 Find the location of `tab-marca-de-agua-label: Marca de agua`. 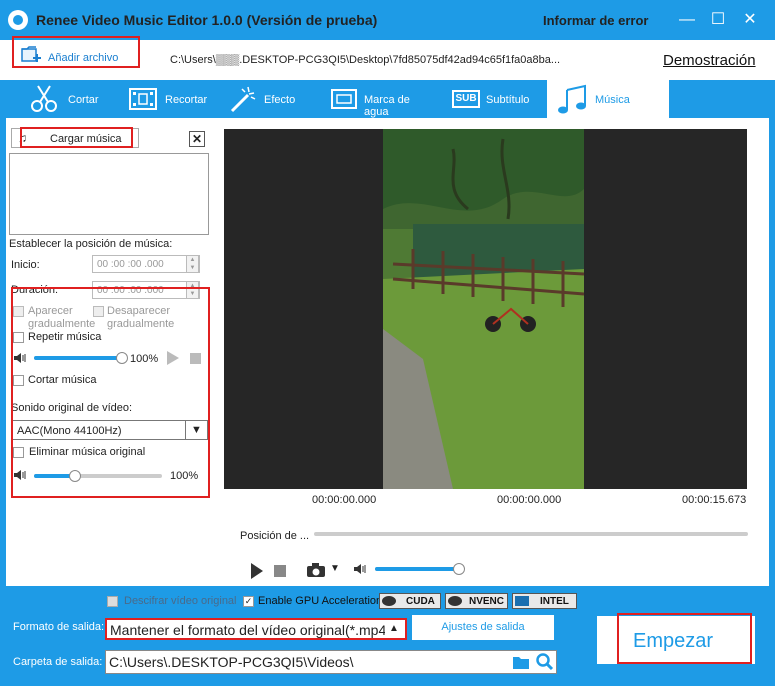

tab-marca-de-agua-label: Marca de agua is located at coordinates (387, 106).